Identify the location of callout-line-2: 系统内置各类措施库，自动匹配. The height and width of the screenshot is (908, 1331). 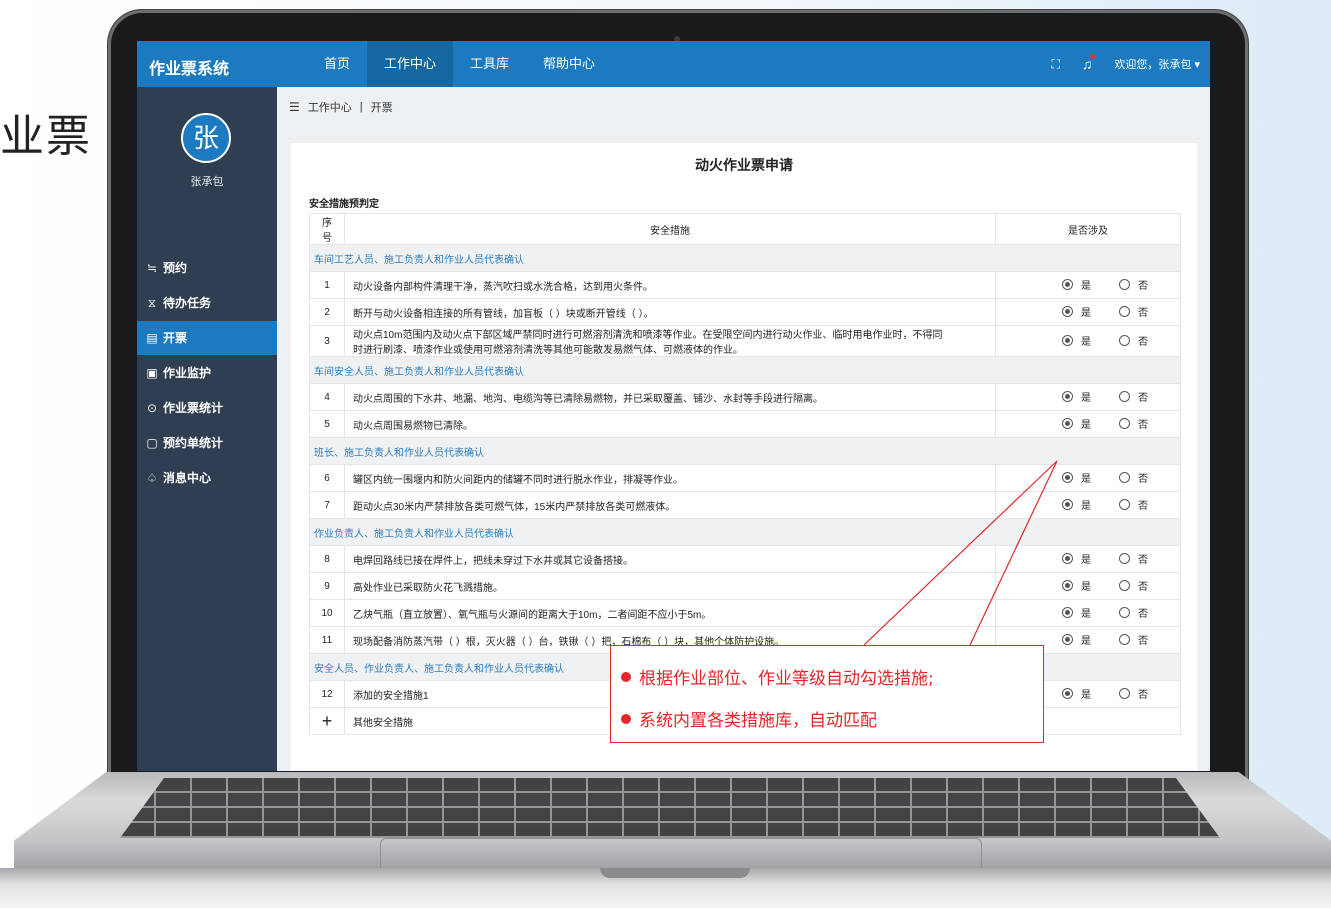
(749, 718).